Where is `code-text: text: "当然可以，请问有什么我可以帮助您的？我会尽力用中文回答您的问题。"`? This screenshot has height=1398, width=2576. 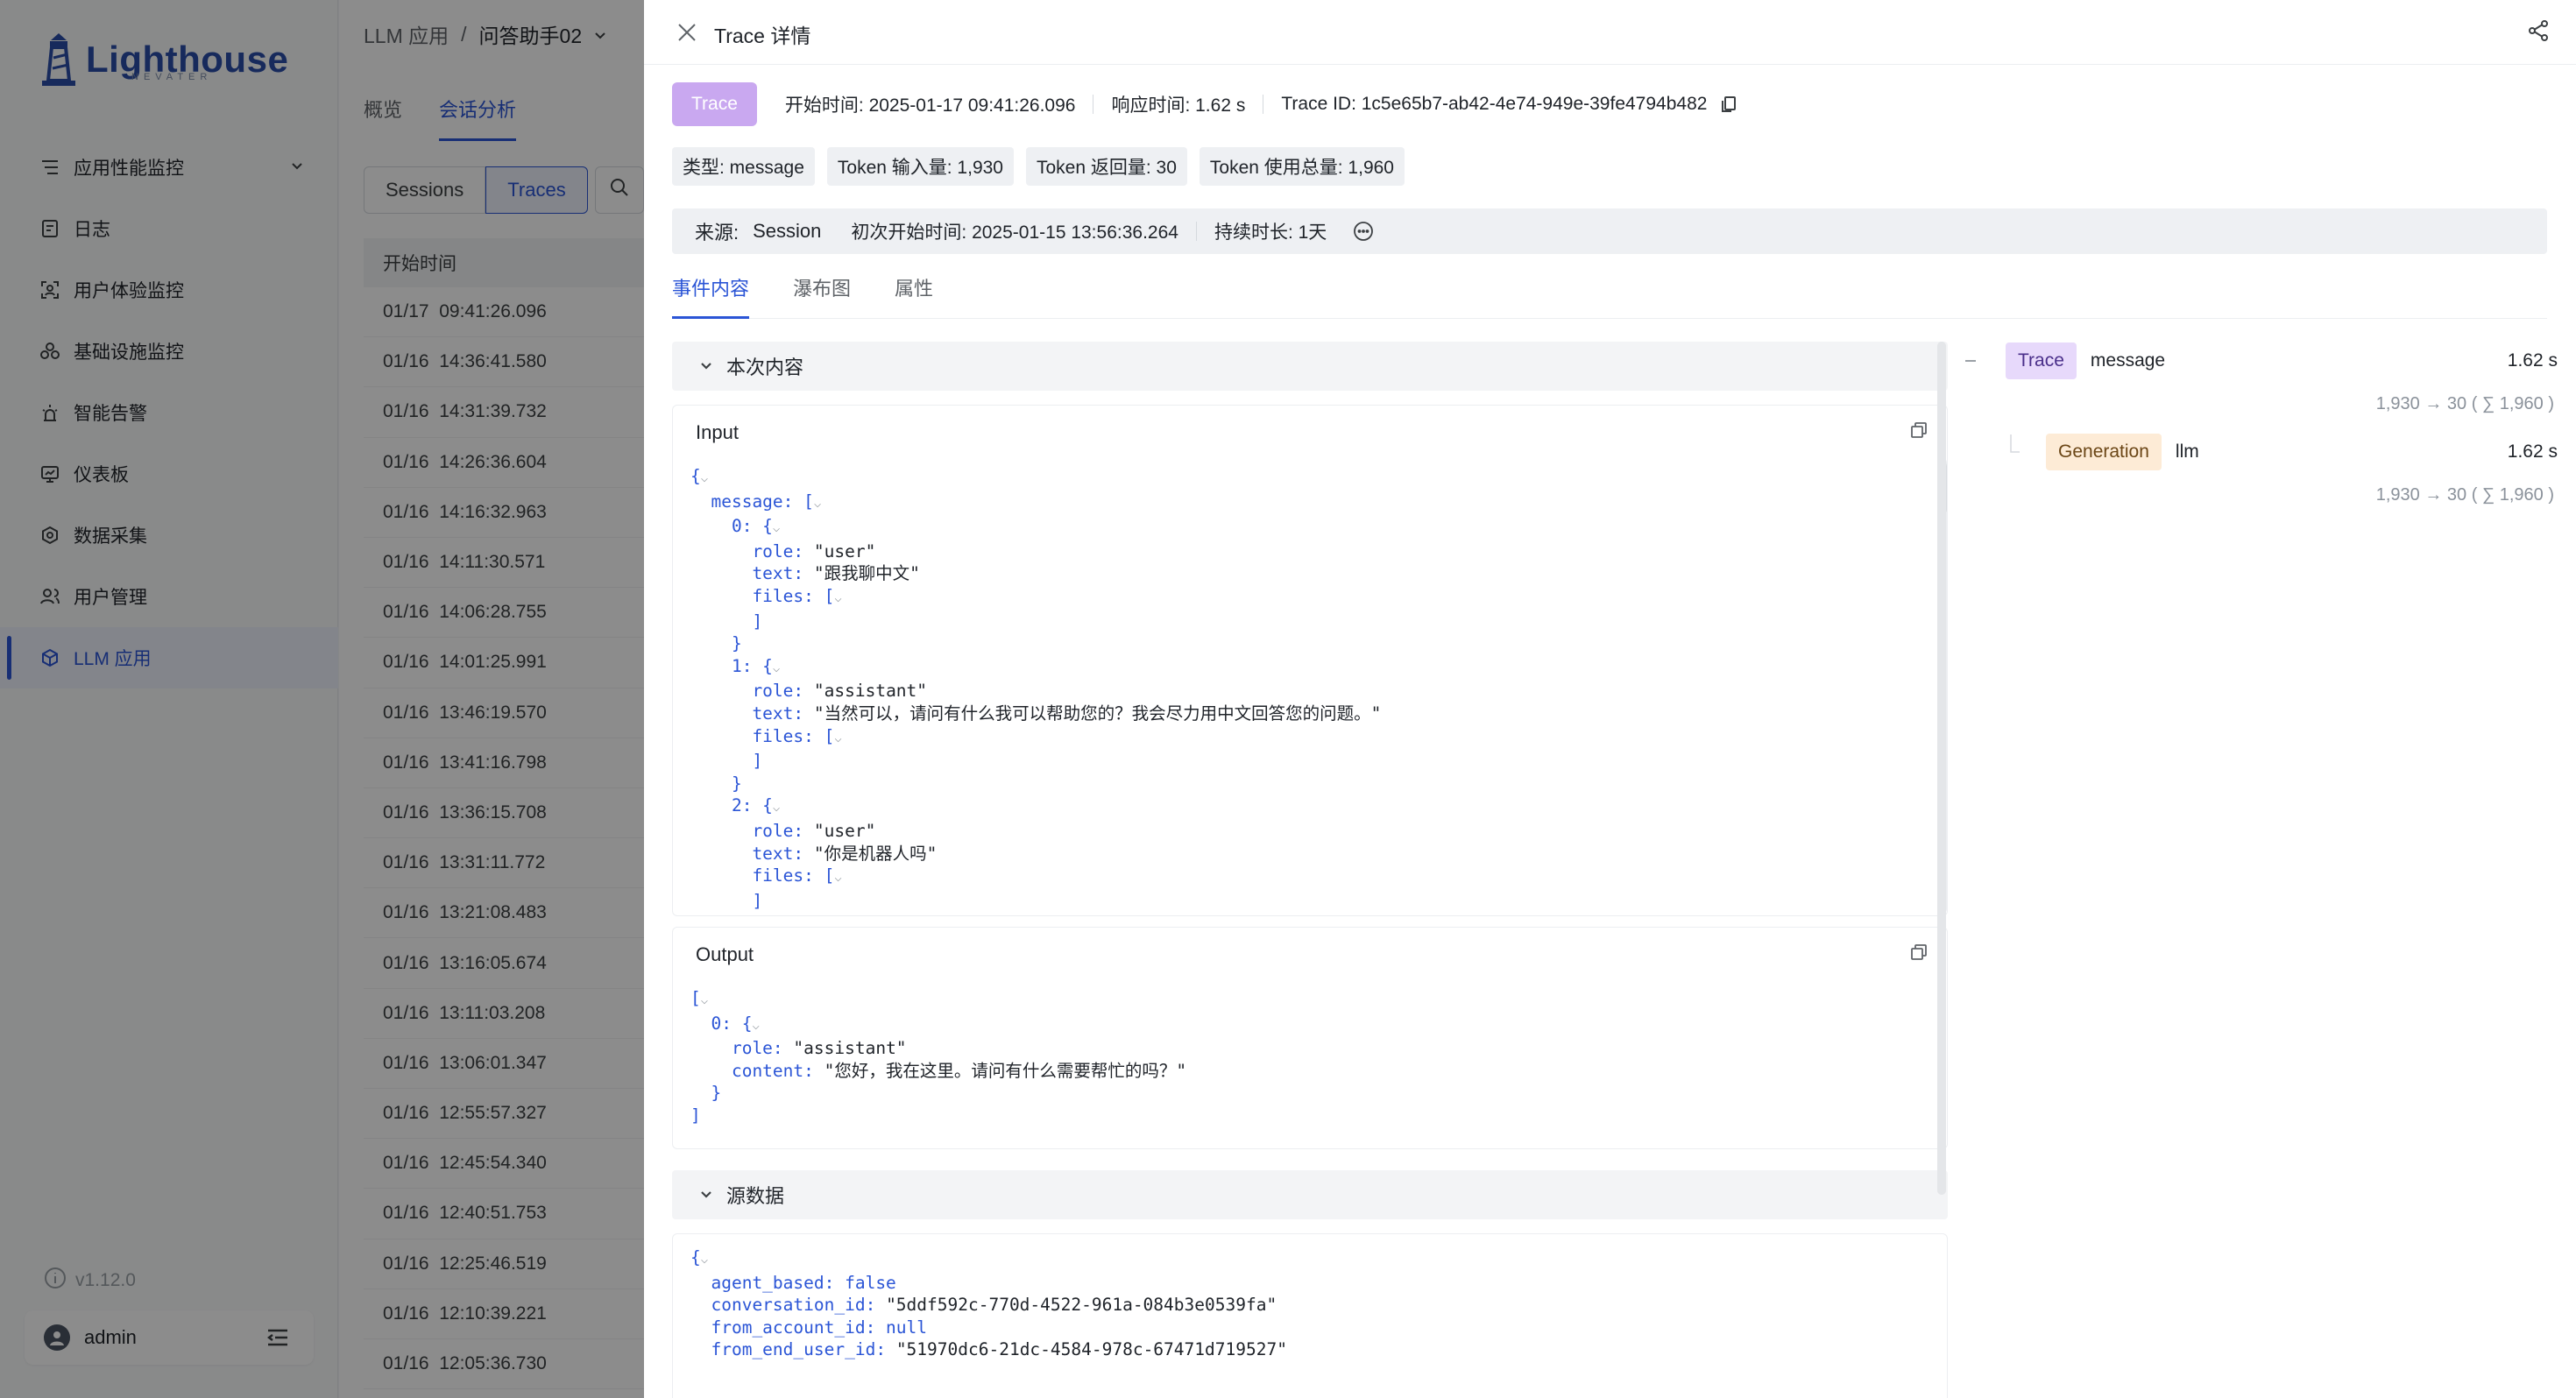
code-text: text: "当然可以，请问有什么我可以帮助您的？我会尽力用中文回答您的问题。" is located at coordinates (1036, 713).